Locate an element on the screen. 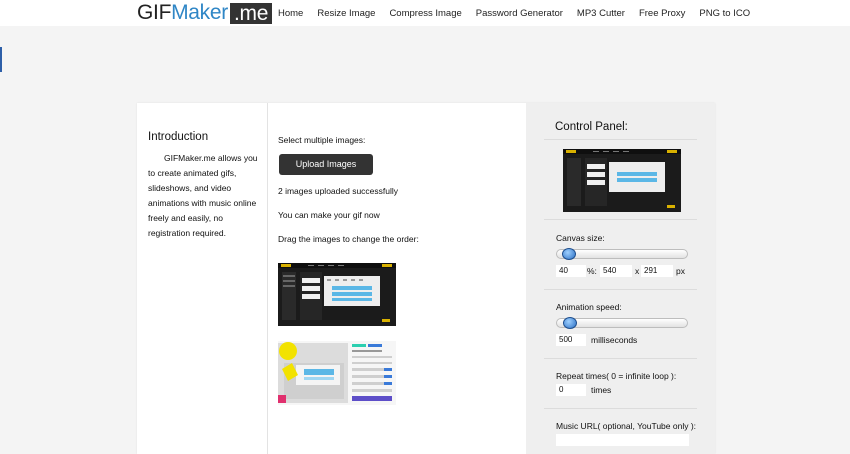 This screenshot has width=850, height=454. nav-password-generator: Password Generator is located at coordinates (519, 13).